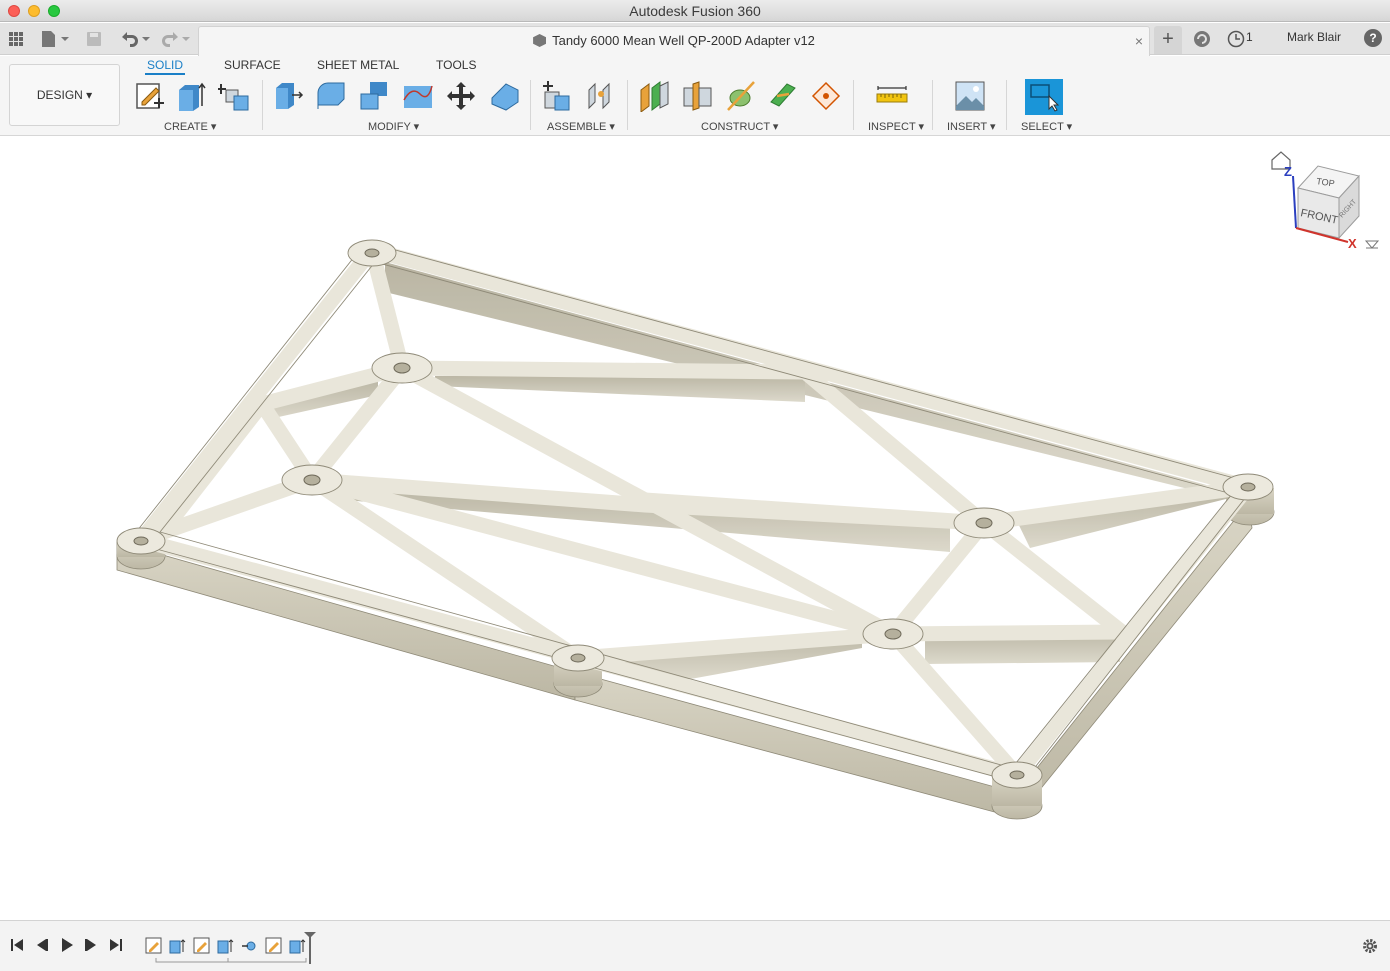 The height and width of the screenshot is (971, 1390). Describe the element at coordinates (252, 65) in the screenshot. I see `tab-surface: SURFACE` at that location.